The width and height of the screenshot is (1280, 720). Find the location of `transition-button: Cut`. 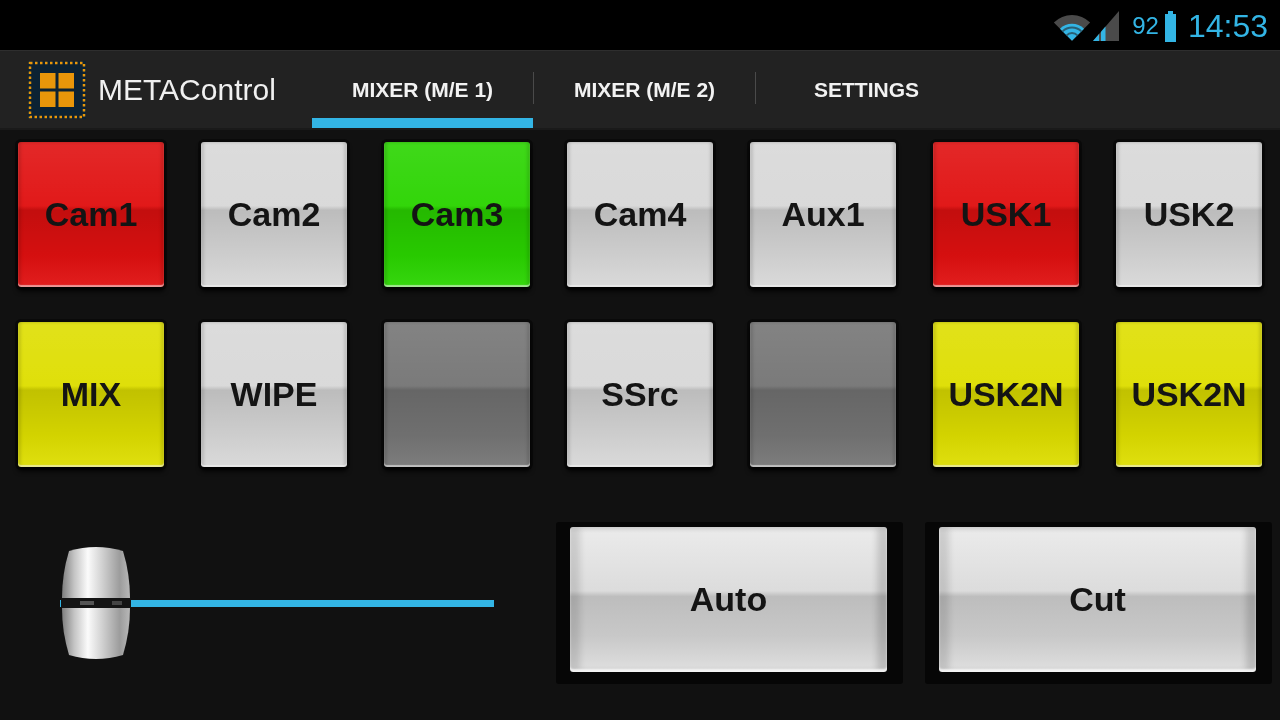

transition-button: Cut is located at coordinates (1097, 599).